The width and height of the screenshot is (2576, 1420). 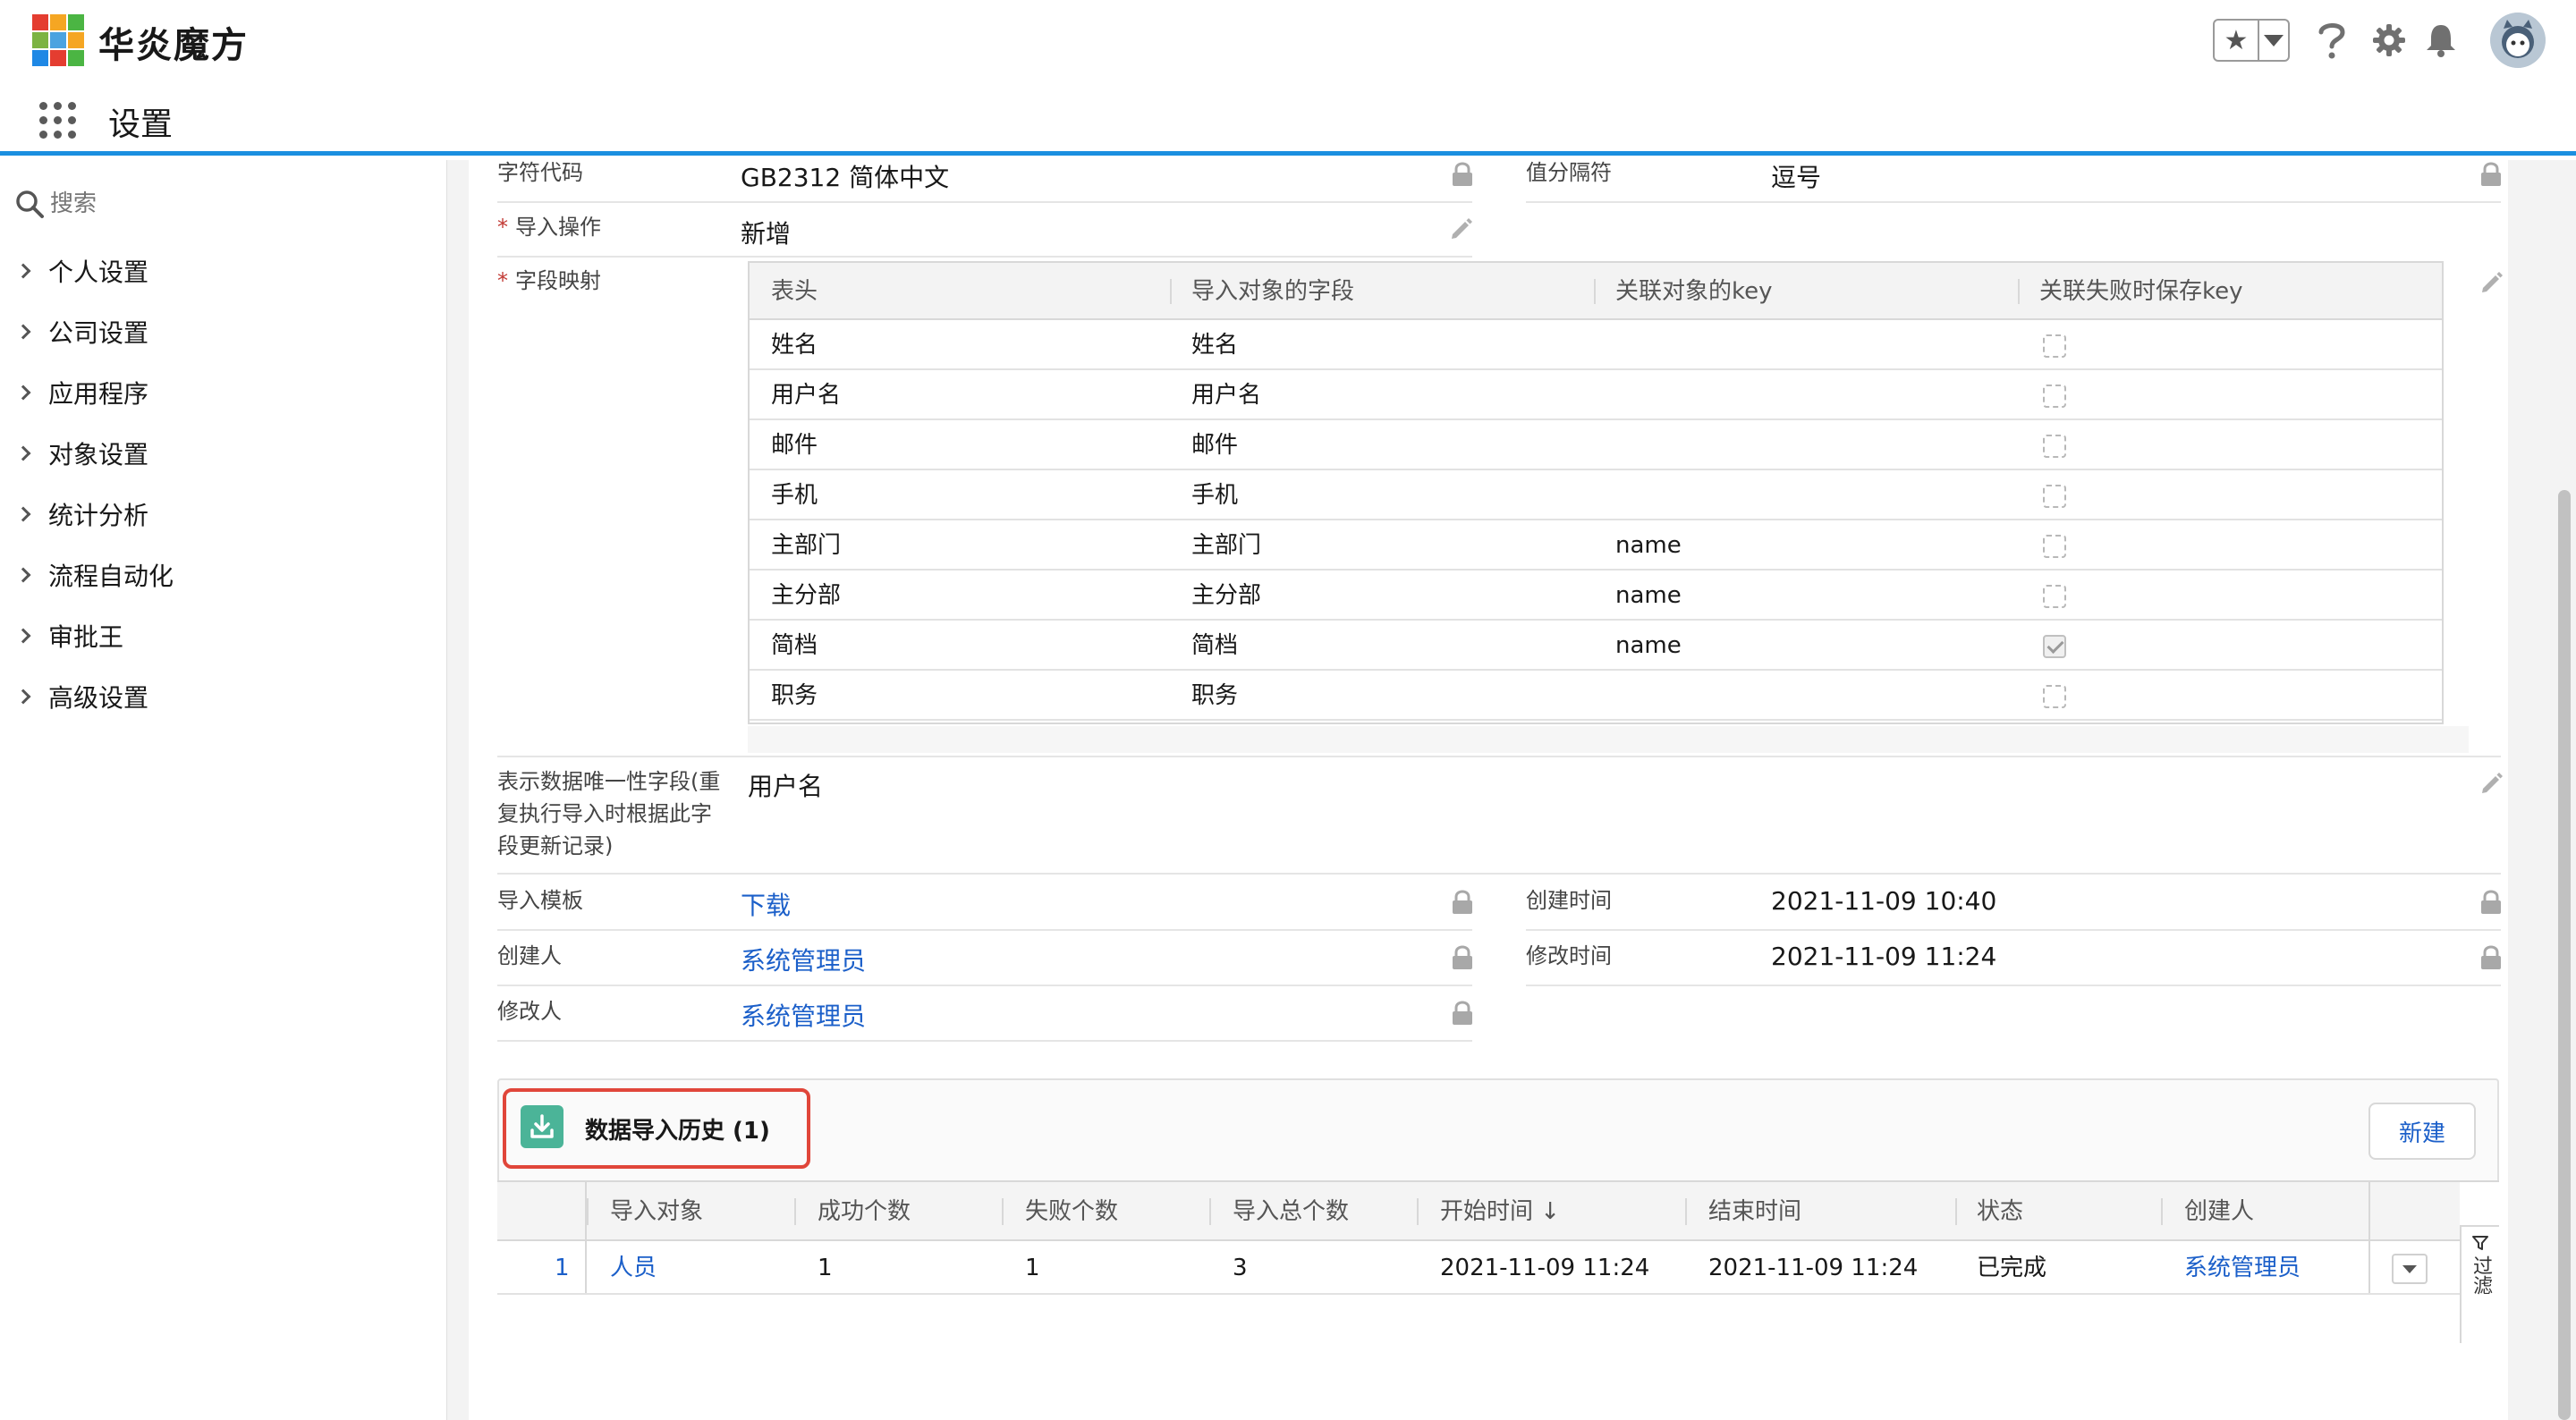 I want to click on modified-time-label: 修改时间, so click(x=1569, y=955).